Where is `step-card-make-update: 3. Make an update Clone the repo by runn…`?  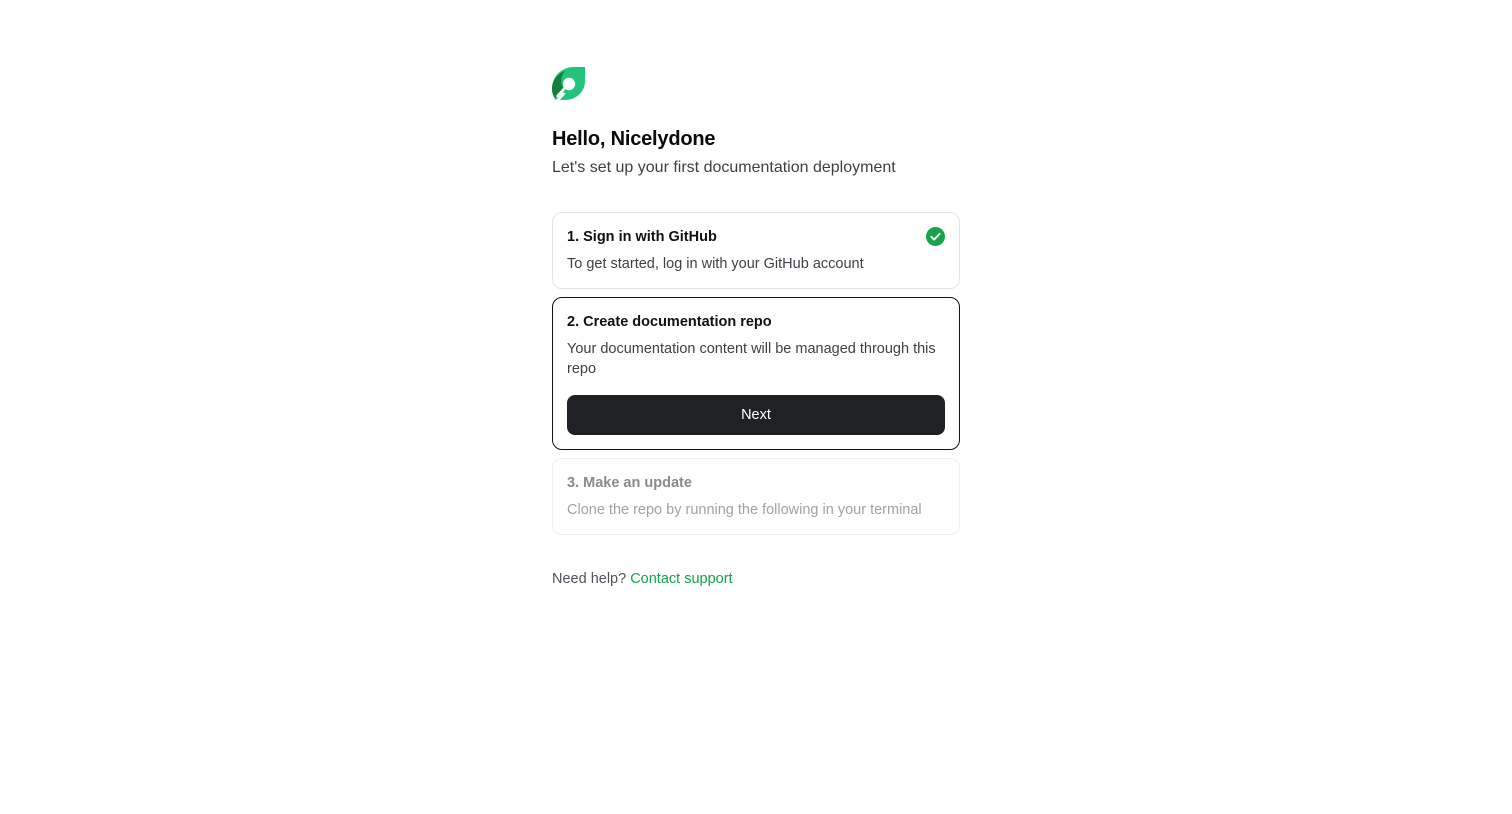 step-card-make-update: 3. Make an update Clone the repo by runn… is located at coordinates (756, 496).